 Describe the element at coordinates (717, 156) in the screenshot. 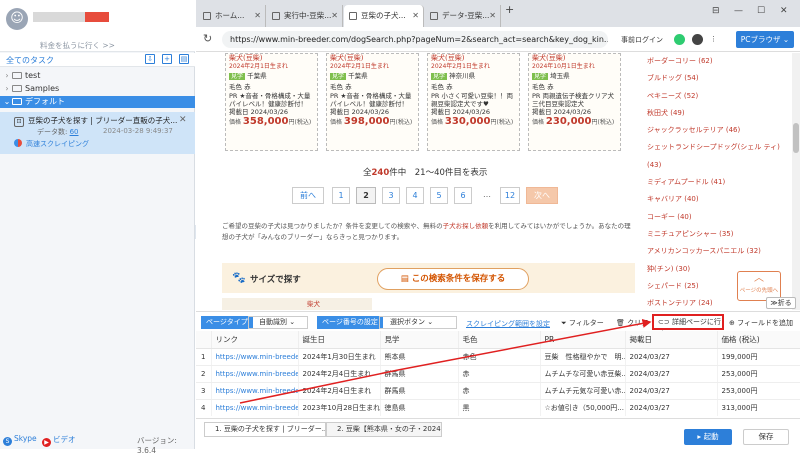

I see `breed-link: シェットランドシープドッグ(シェル ティ) (43)` at that location.